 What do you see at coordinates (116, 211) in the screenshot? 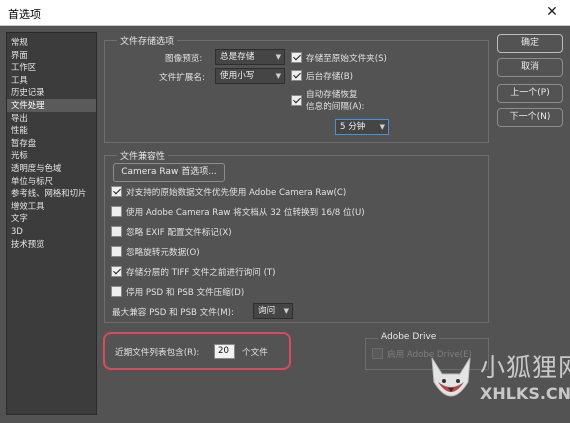
I see `camera-raw-convert-checkbox` at bounding box center [116, 211].